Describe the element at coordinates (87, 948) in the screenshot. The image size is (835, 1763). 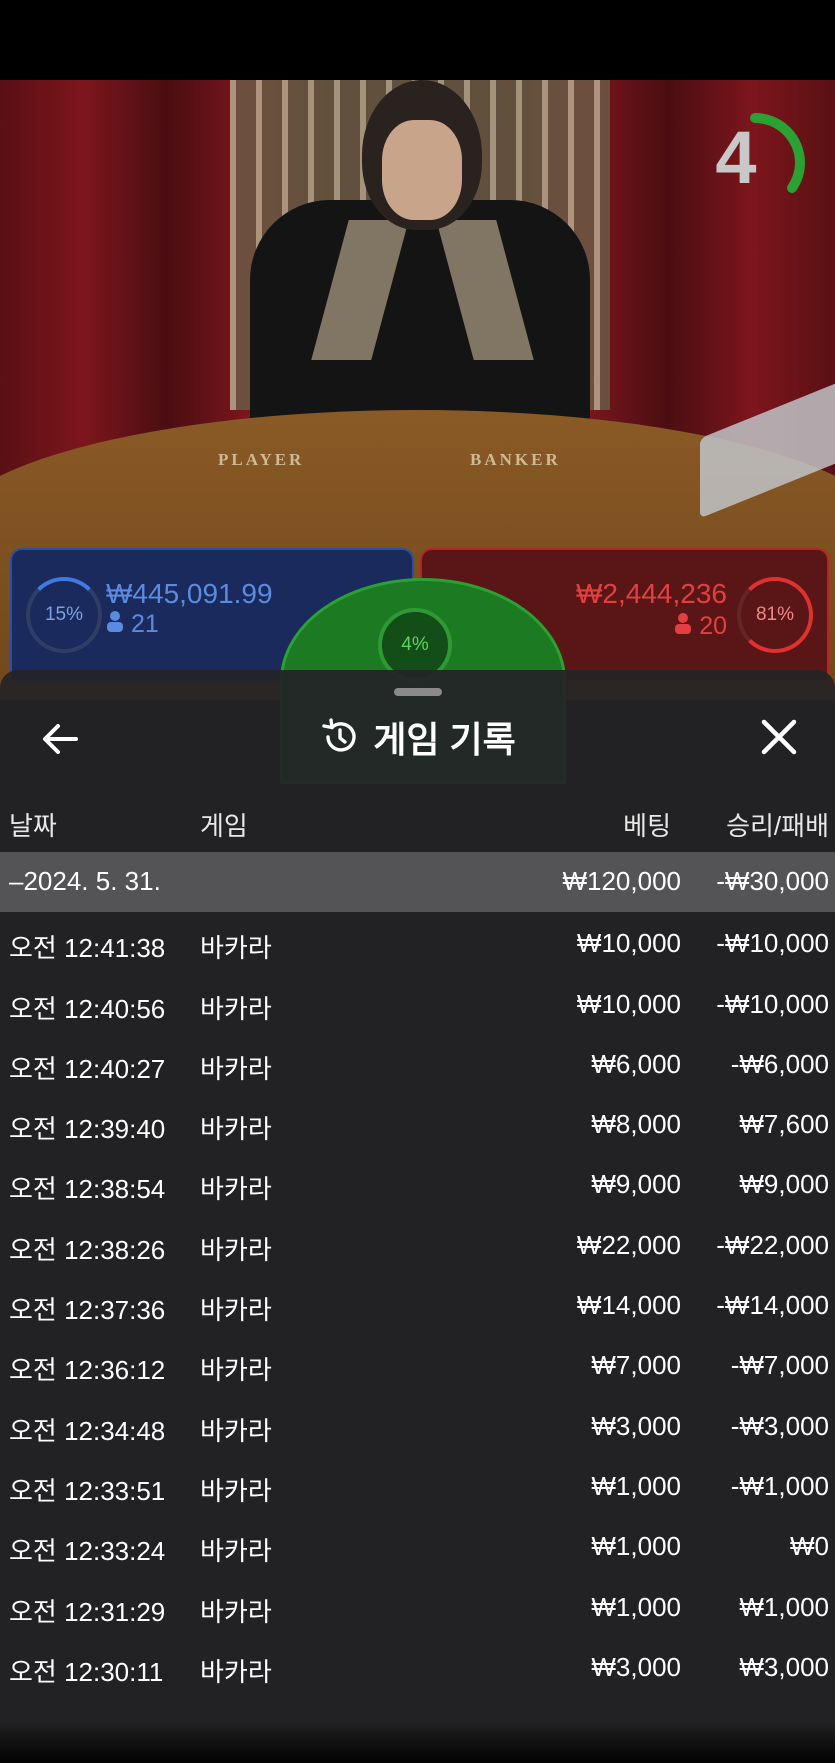
I see `row-date: 오전 12:41:38` at that location.